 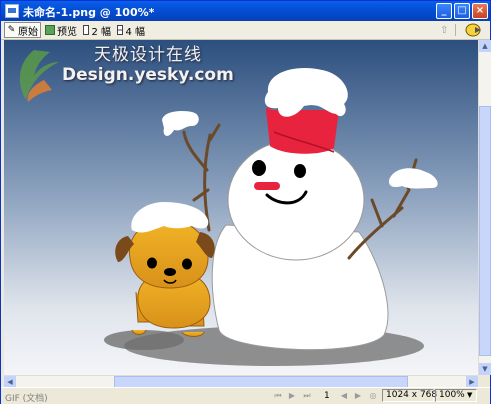 I want to click on maximize-button: □, so click(x=462, y=11).